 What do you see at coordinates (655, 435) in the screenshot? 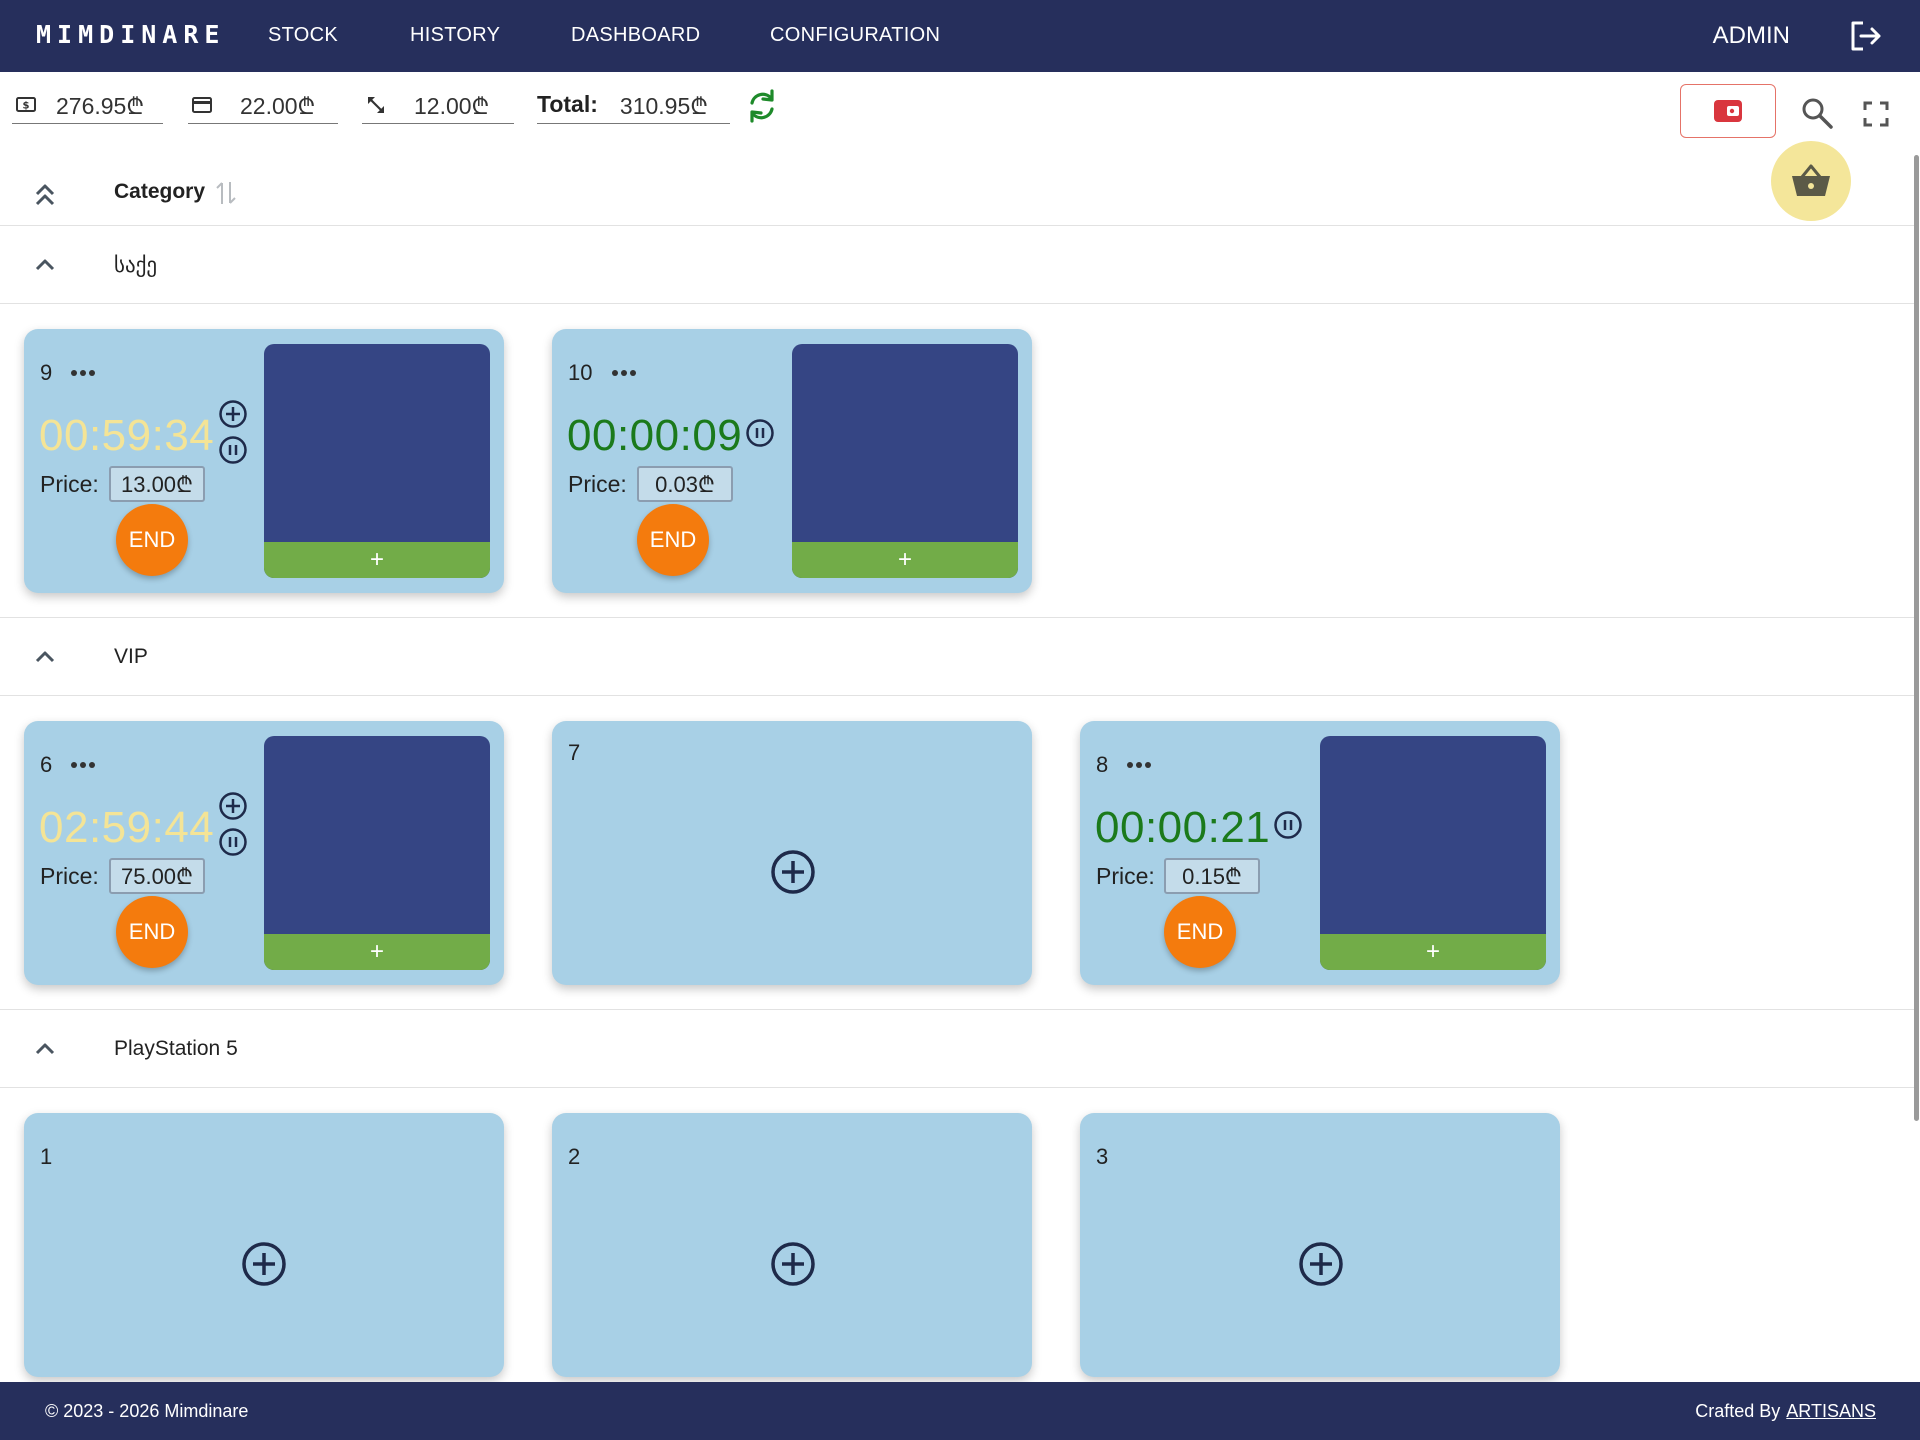
I see `session-timer: 00:00:09` at bounding box center [655, 435].